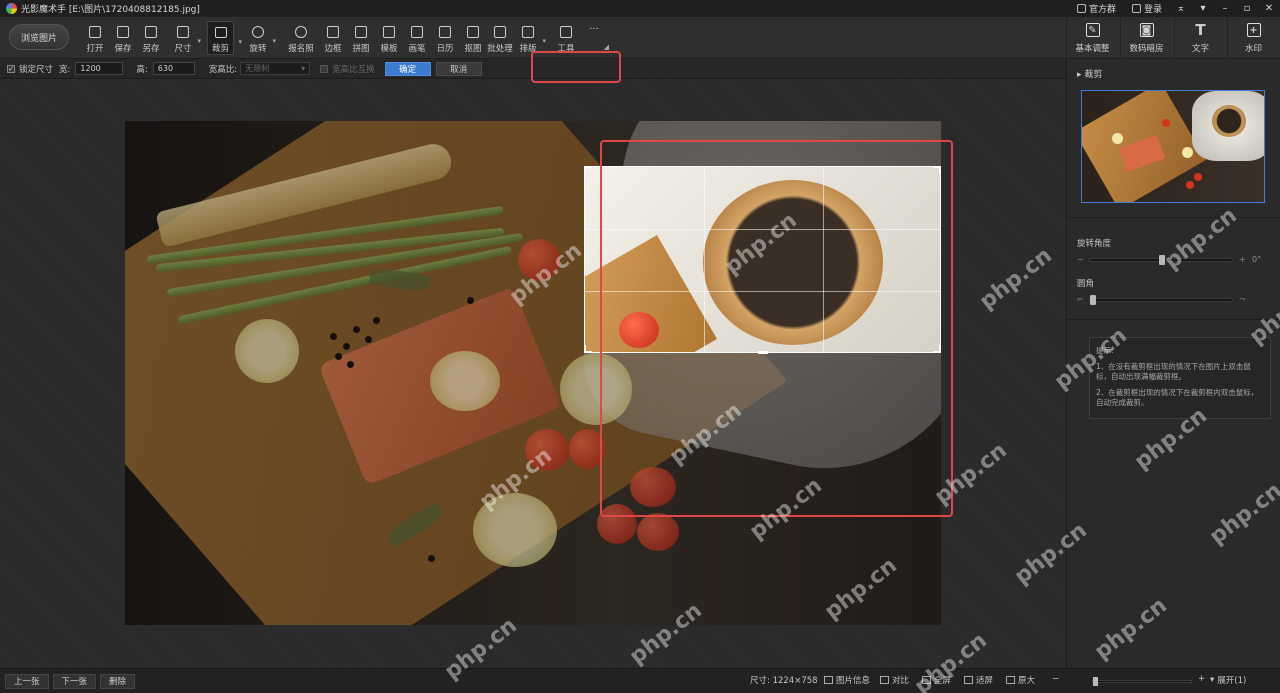  I want to click on delete-button: 删除, so click(118, 681).